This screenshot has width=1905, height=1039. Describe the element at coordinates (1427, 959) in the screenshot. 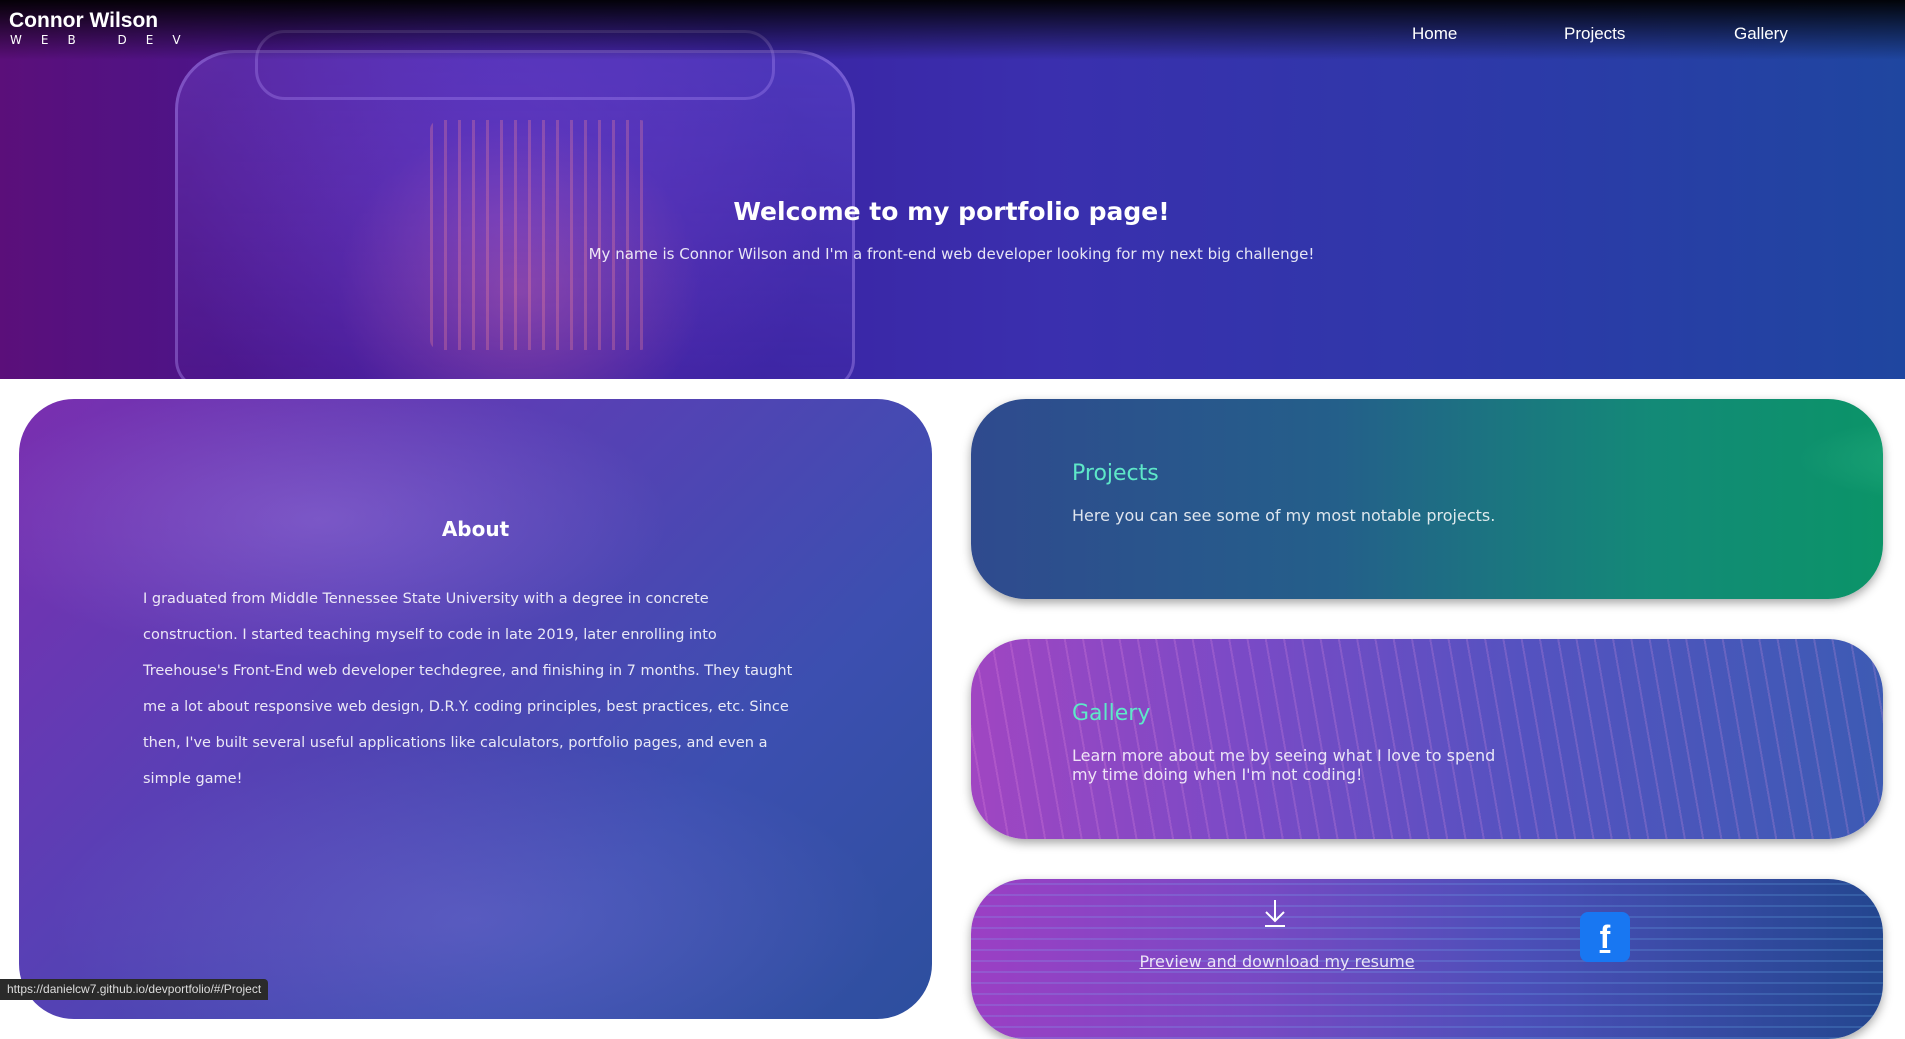

I see `resume-card` at that location.